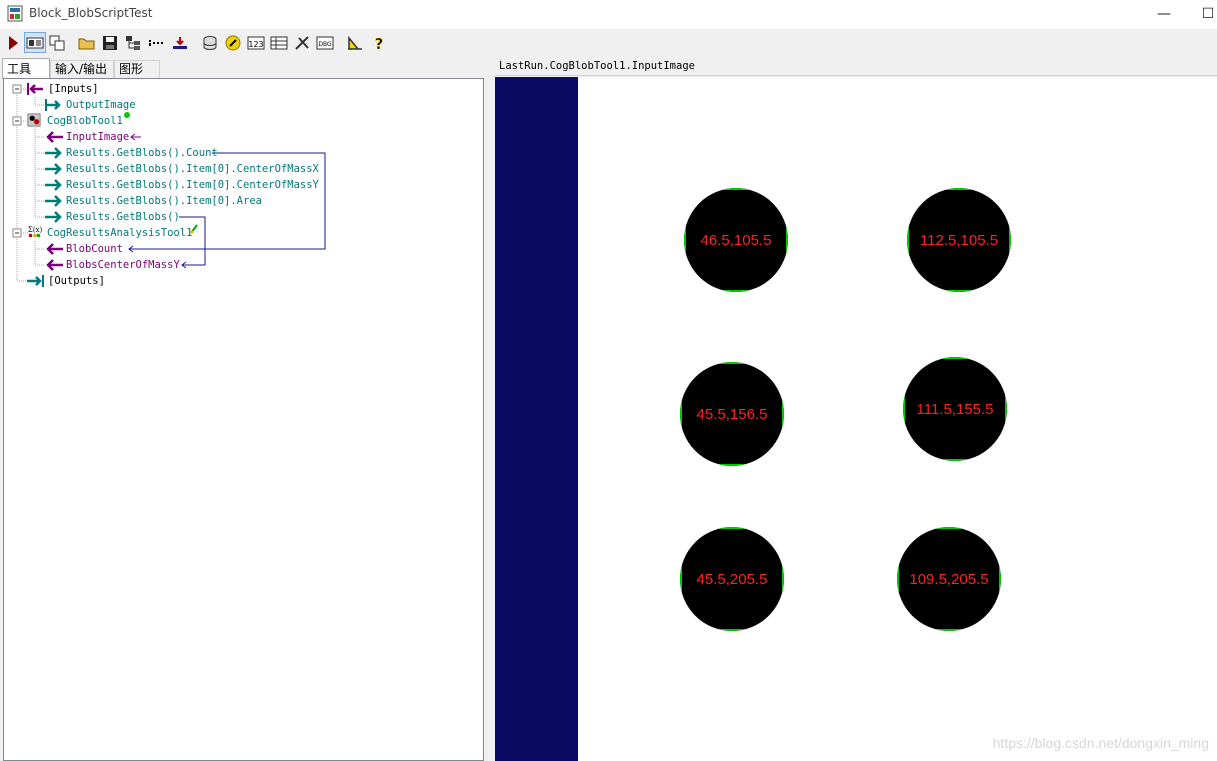 The width and height of the screenshot is (1217, 761). I want to click on display-toggle-button, so click(35, 42).